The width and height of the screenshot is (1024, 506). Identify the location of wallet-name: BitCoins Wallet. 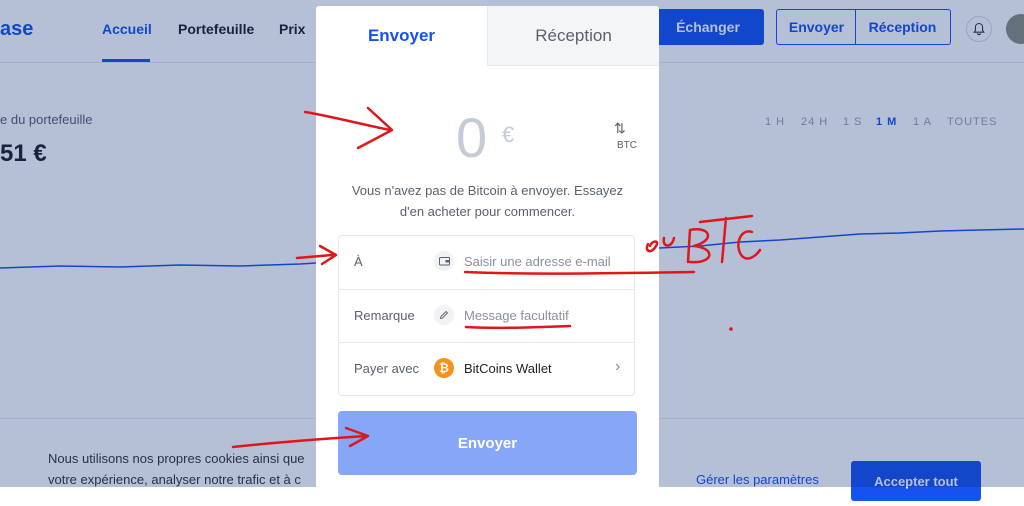
(508, 368).